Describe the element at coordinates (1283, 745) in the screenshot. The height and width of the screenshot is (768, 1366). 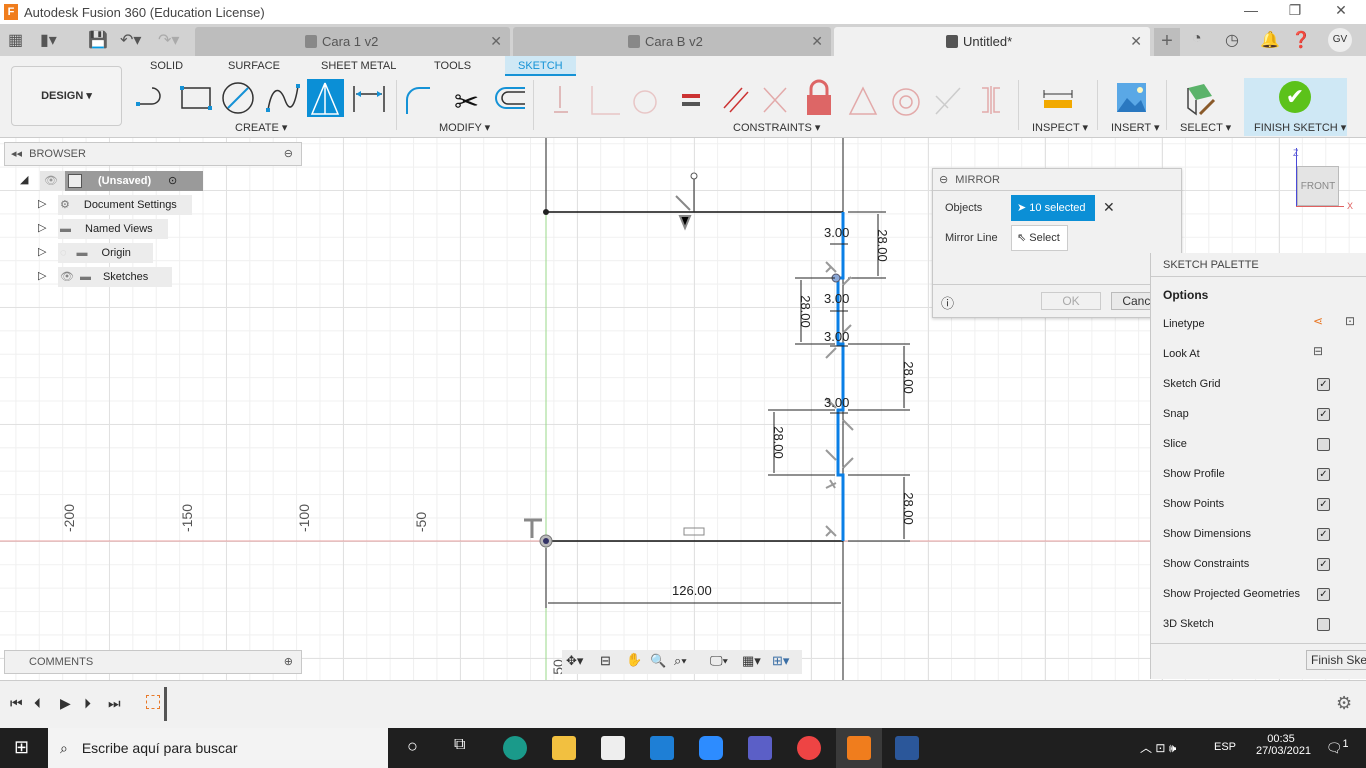
I see `clock: 00:35 27/03/2021` at that location.